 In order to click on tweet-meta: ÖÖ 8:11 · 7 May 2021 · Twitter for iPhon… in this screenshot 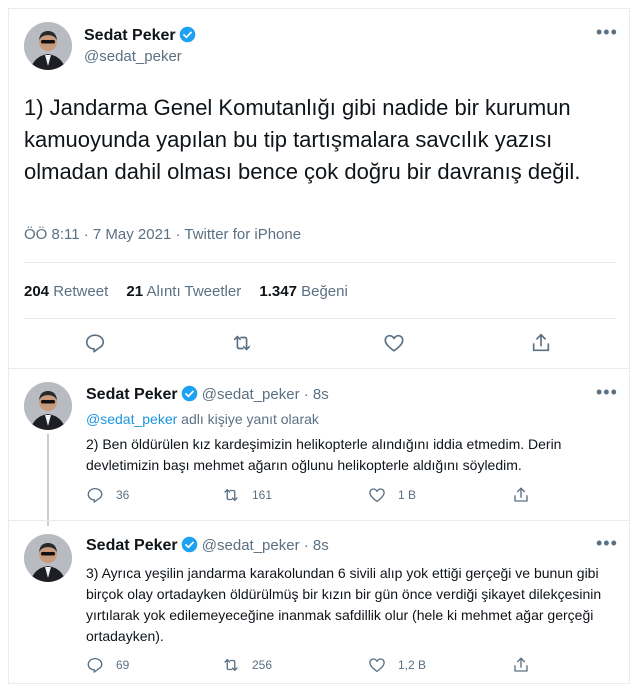, I will do `click(162, 234)`.